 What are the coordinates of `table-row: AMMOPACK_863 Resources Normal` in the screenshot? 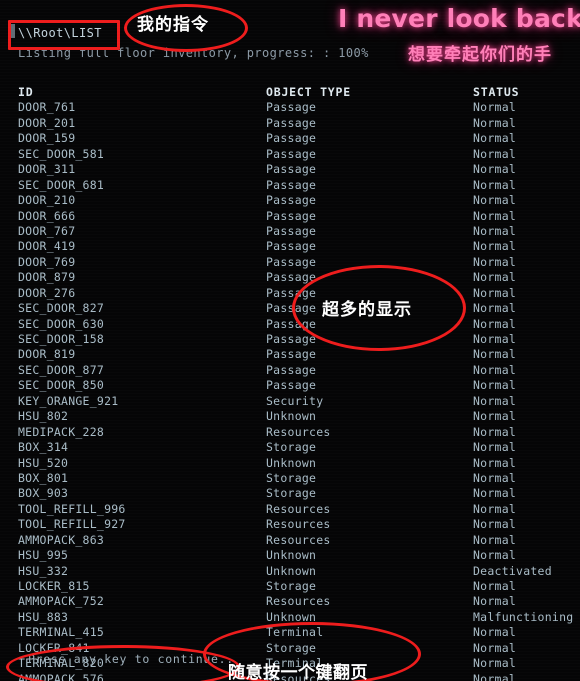 It's located at (290, 540).